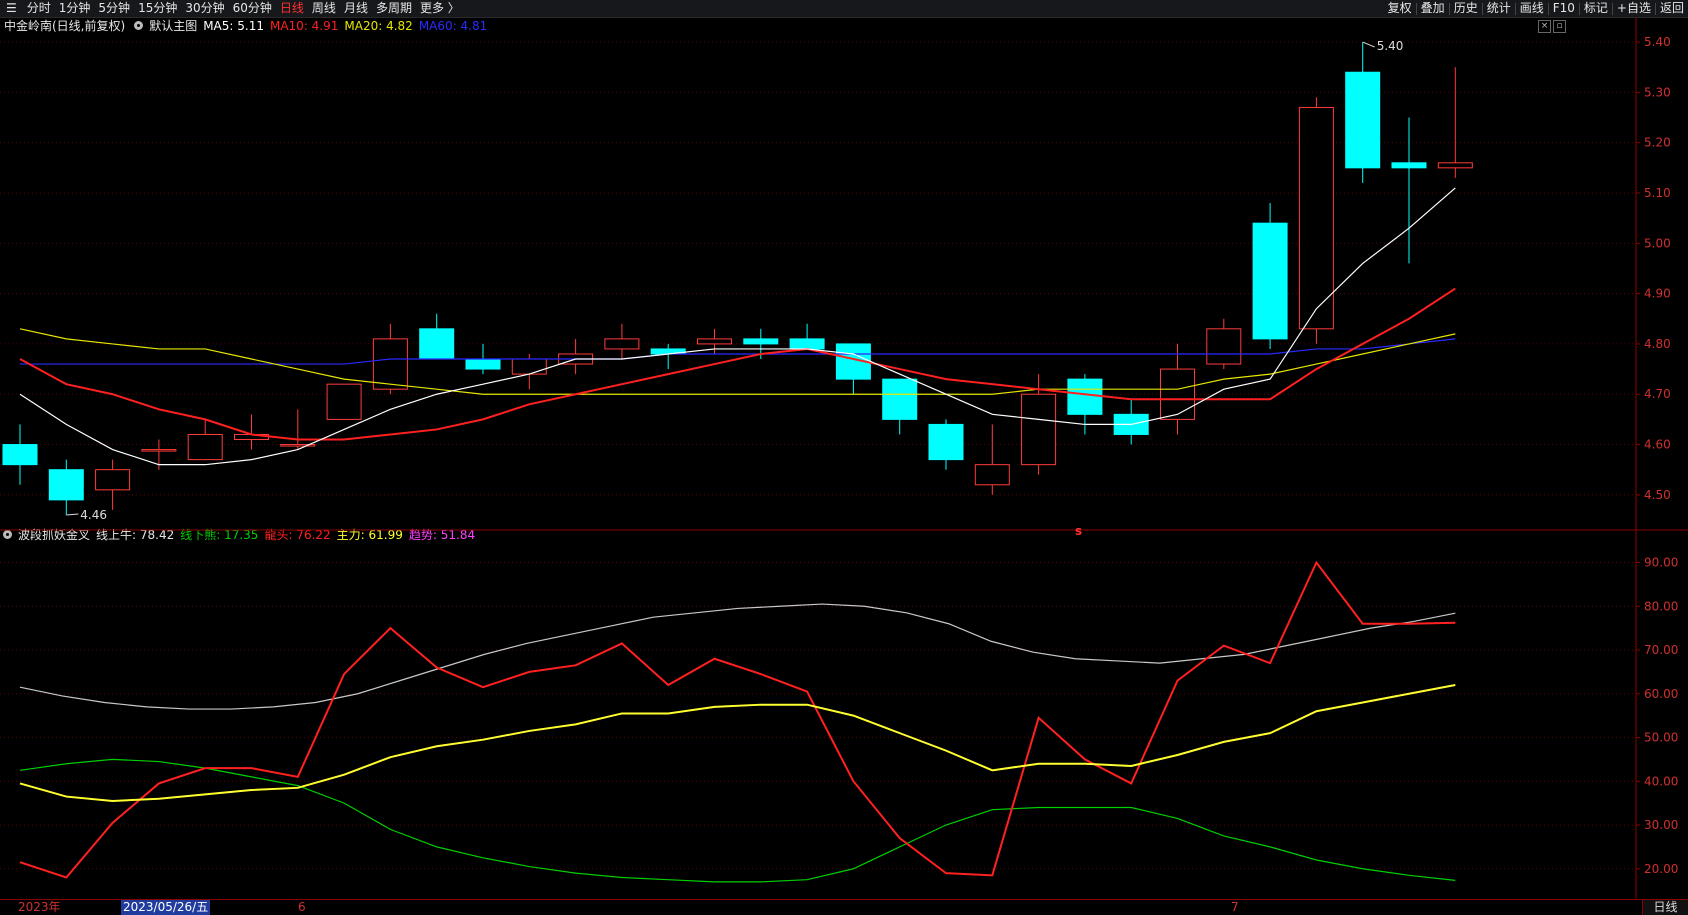  Describe the element at coordinates (173, 25) in the screenshot. I see `main-indicator-name: 默认主图` at that location.